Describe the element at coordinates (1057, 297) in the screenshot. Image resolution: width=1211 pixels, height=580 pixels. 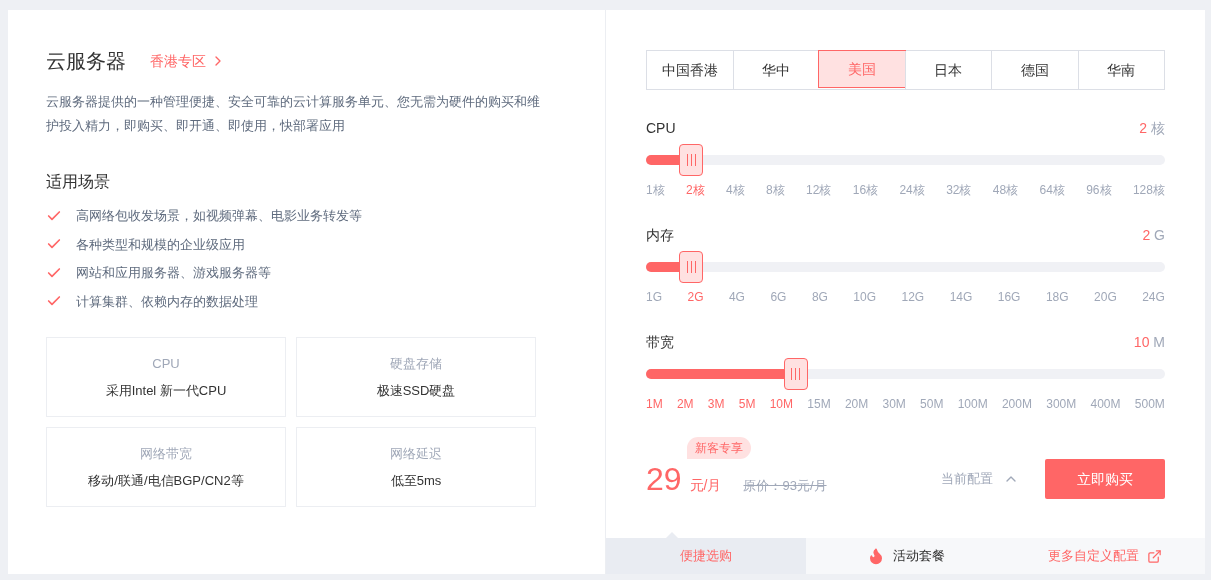
I see `tick-label: 18G` at that location.